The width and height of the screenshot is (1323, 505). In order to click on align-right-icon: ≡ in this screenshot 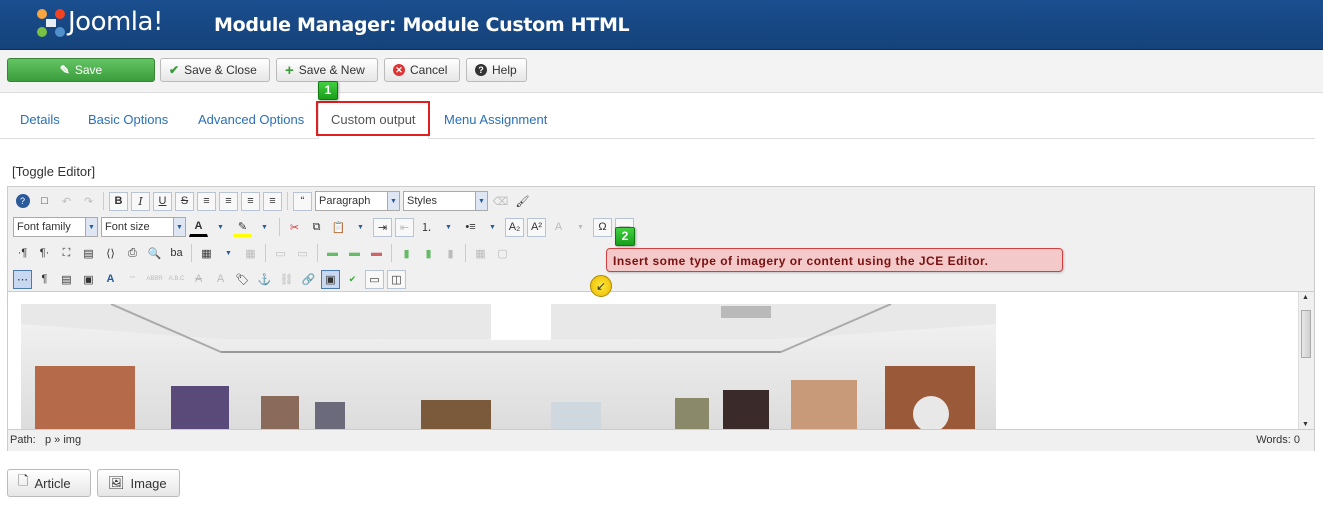, I will do `click(272, 201)`.